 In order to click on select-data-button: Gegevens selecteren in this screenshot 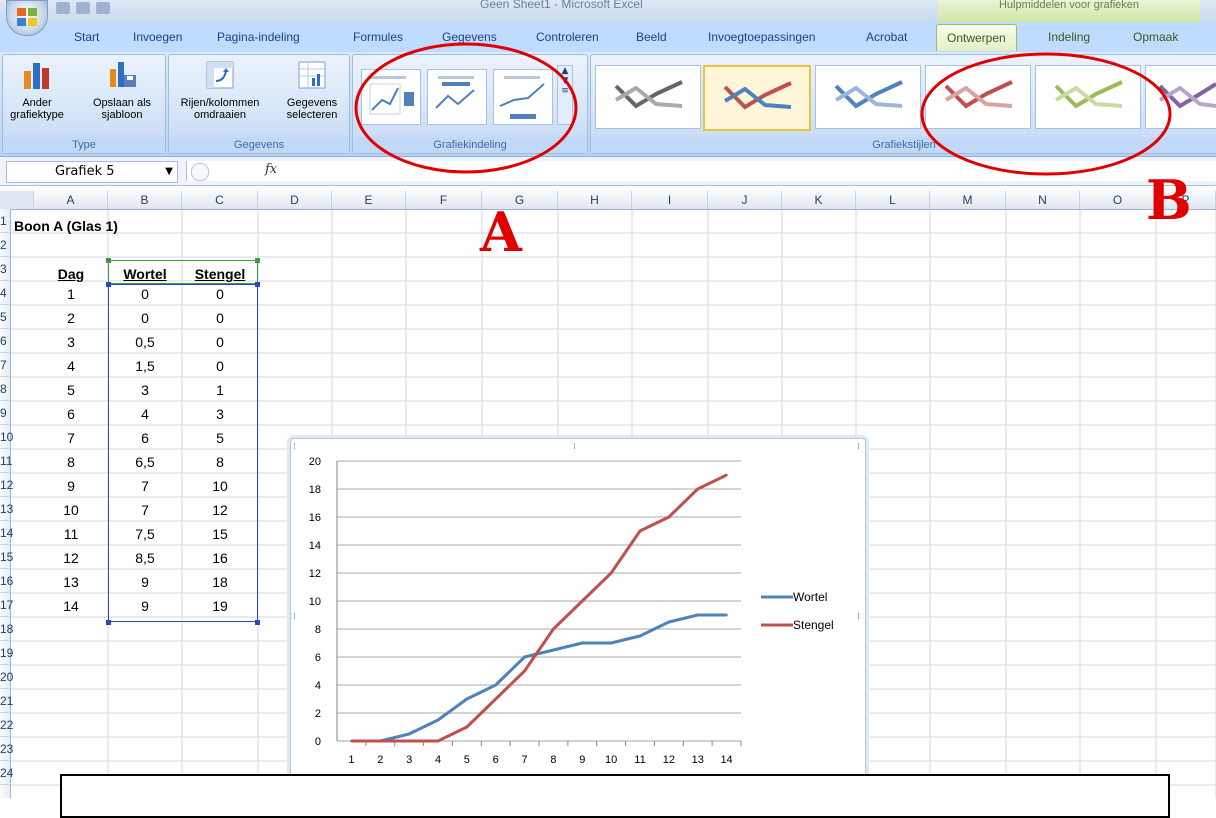, I will do `click(312, 90)`.